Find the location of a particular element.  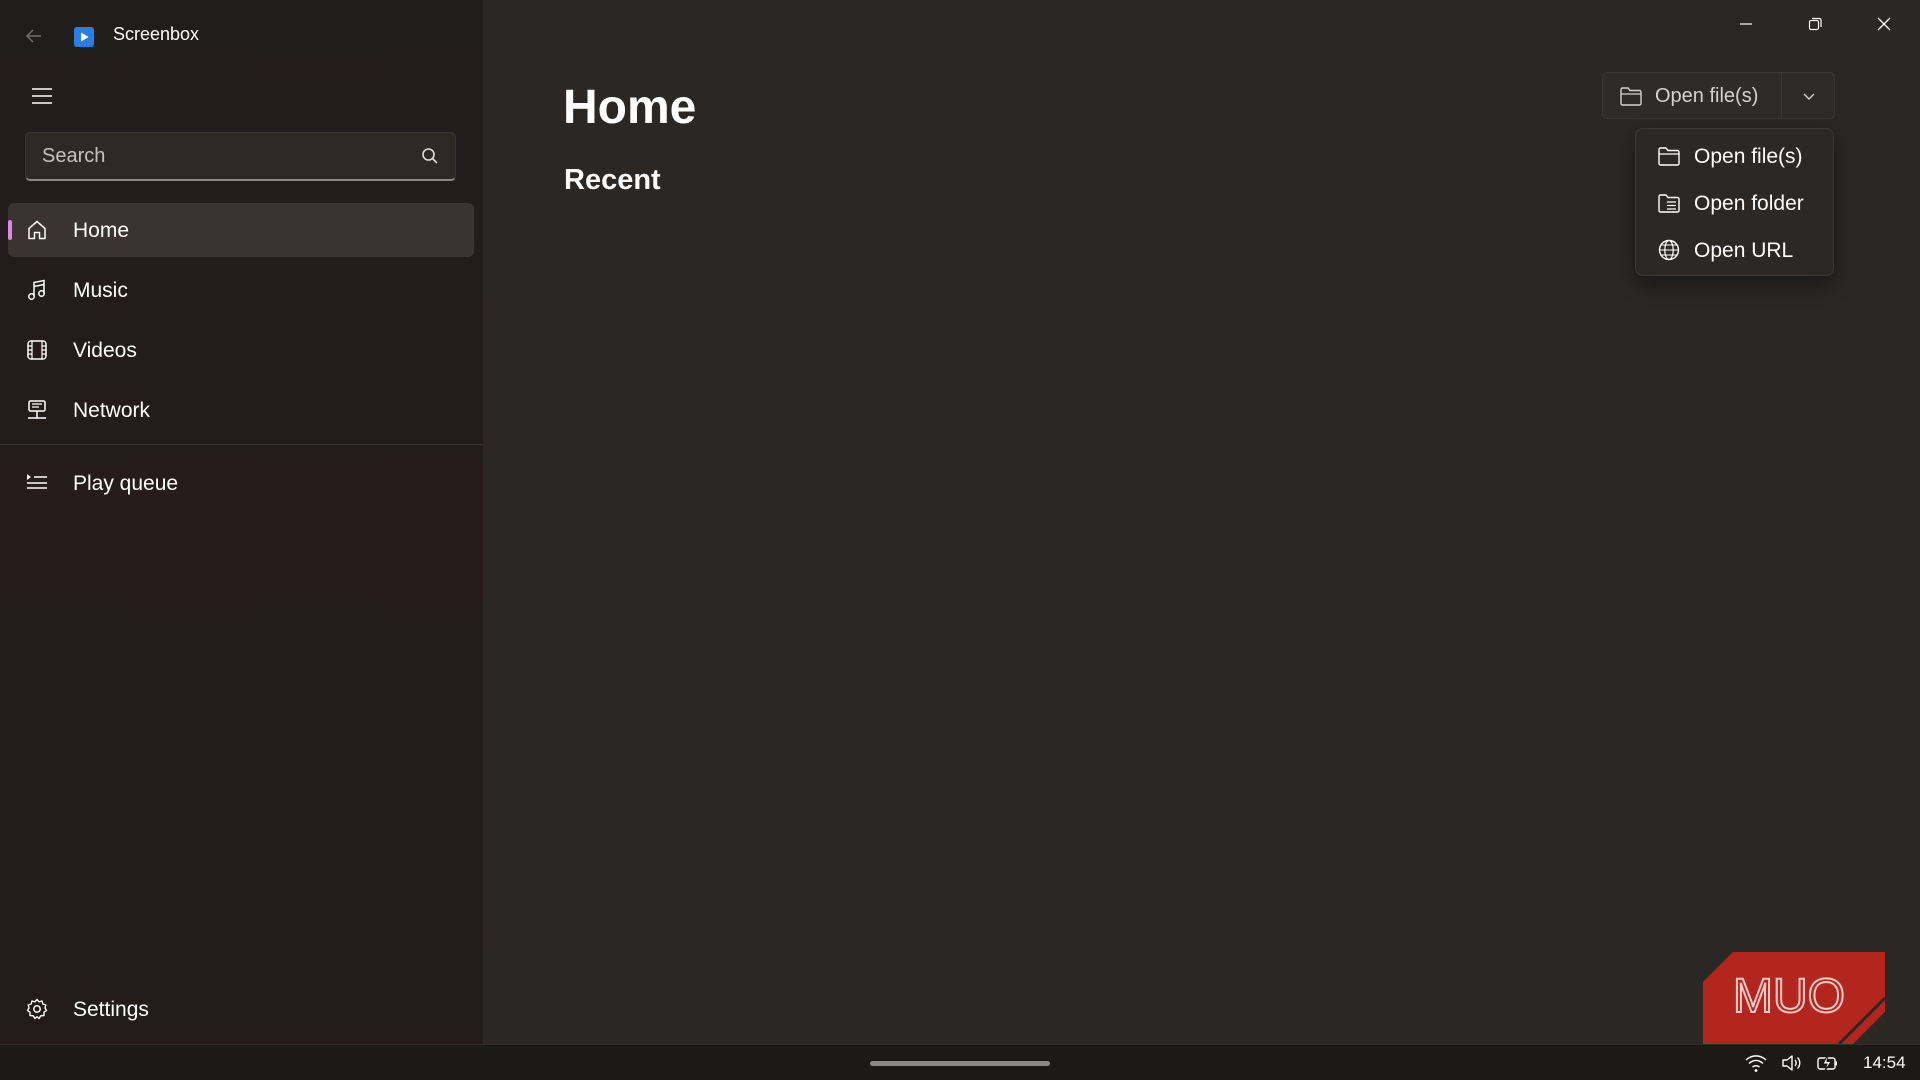

battery-charging-icon is located at coordinates (1828, 1063).